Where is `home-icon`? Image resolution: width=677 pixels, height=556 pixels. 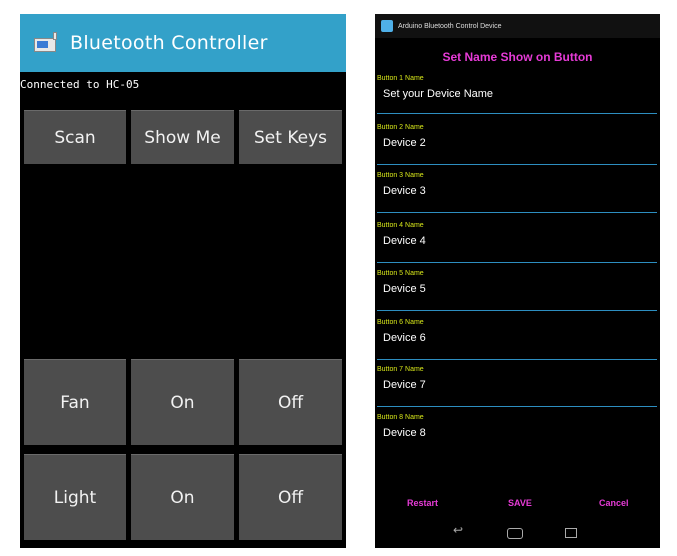 home-icon is located at coordinates (515, 533).